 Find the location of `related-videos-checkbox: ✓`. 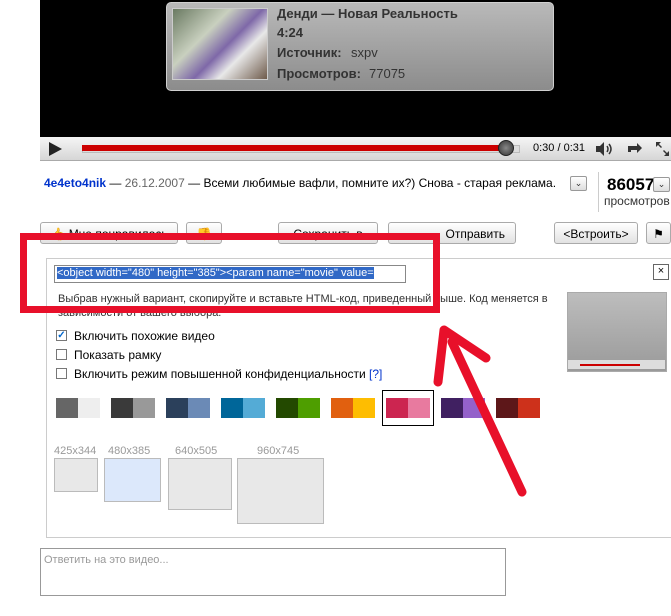

related-videos-checkbox: ✓ is located at coordinates (61, 335).